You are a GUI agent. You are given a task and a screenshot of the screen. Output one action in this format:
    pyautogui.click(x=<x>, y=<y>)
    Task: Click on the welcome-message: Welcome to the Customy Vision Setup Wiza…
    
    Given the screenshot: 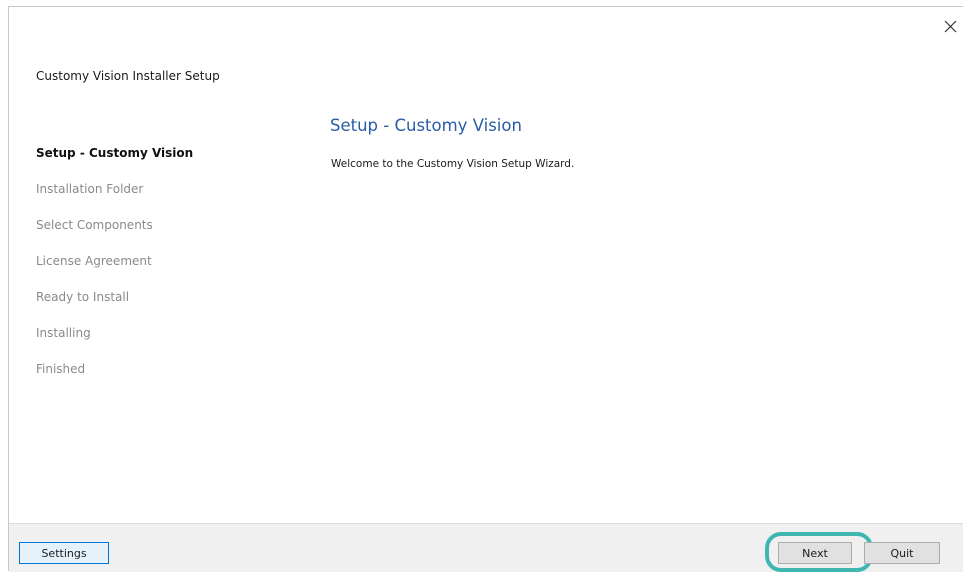 What is the action you would take?
    pyautogui.click(x=453, y=164)
    